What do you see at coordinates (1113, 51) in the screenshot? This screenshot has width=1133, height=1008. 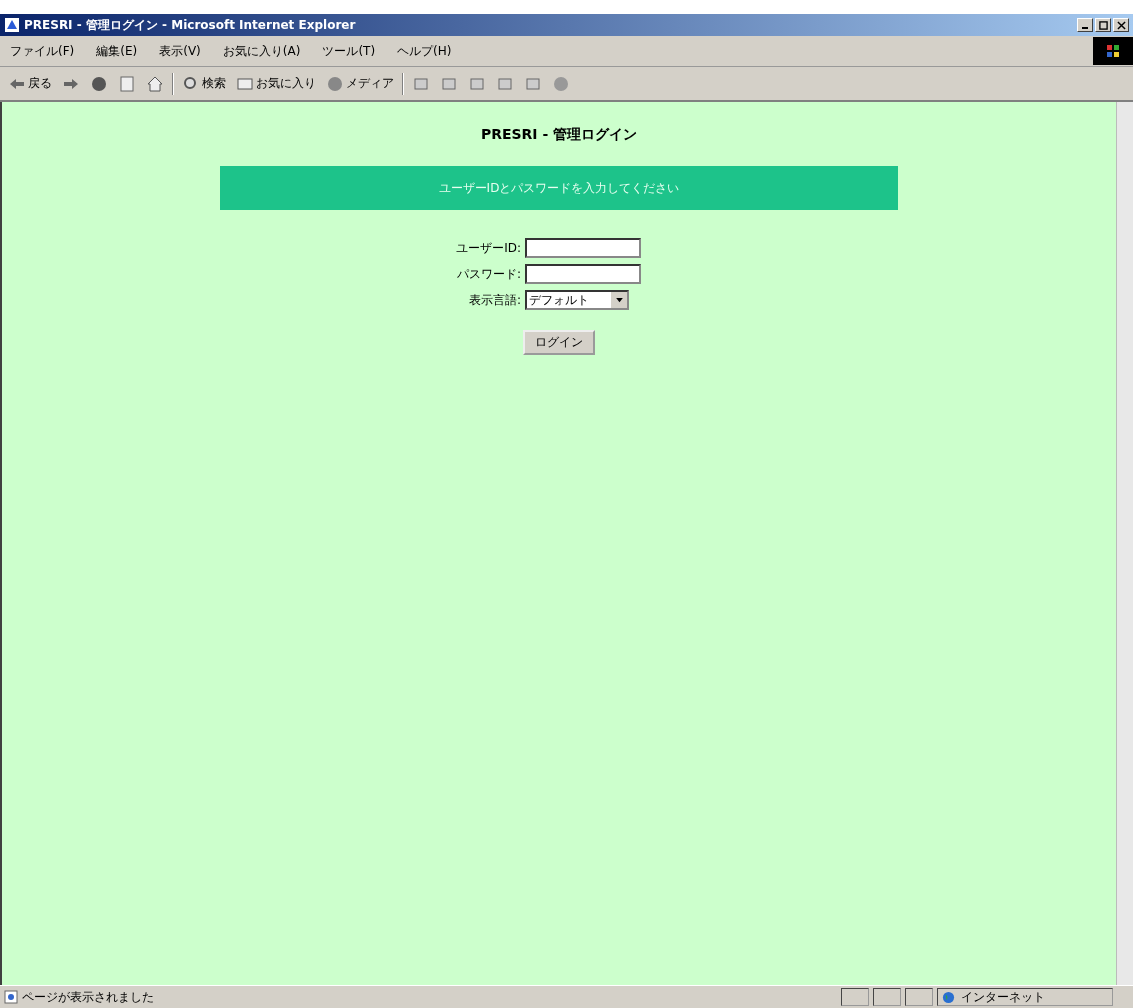 I see `windows-logo-icon` at bounding box center [1113, 51].